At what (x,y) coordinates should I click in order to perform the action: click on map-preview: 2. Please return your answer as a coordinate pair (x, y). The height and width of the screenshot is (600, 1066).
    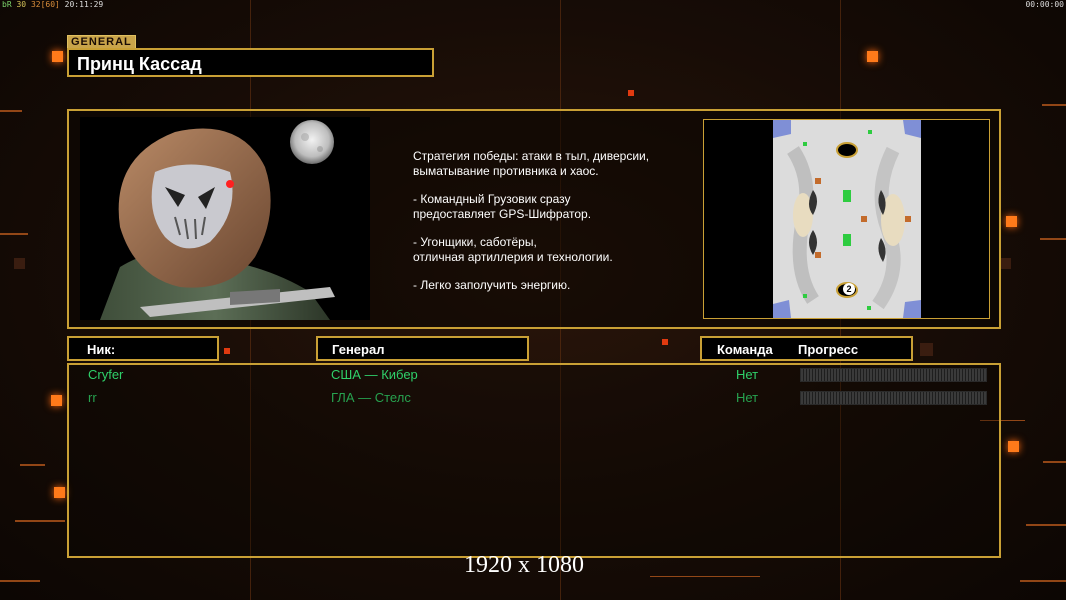
    Looking at the image, I should click on (847, 219).